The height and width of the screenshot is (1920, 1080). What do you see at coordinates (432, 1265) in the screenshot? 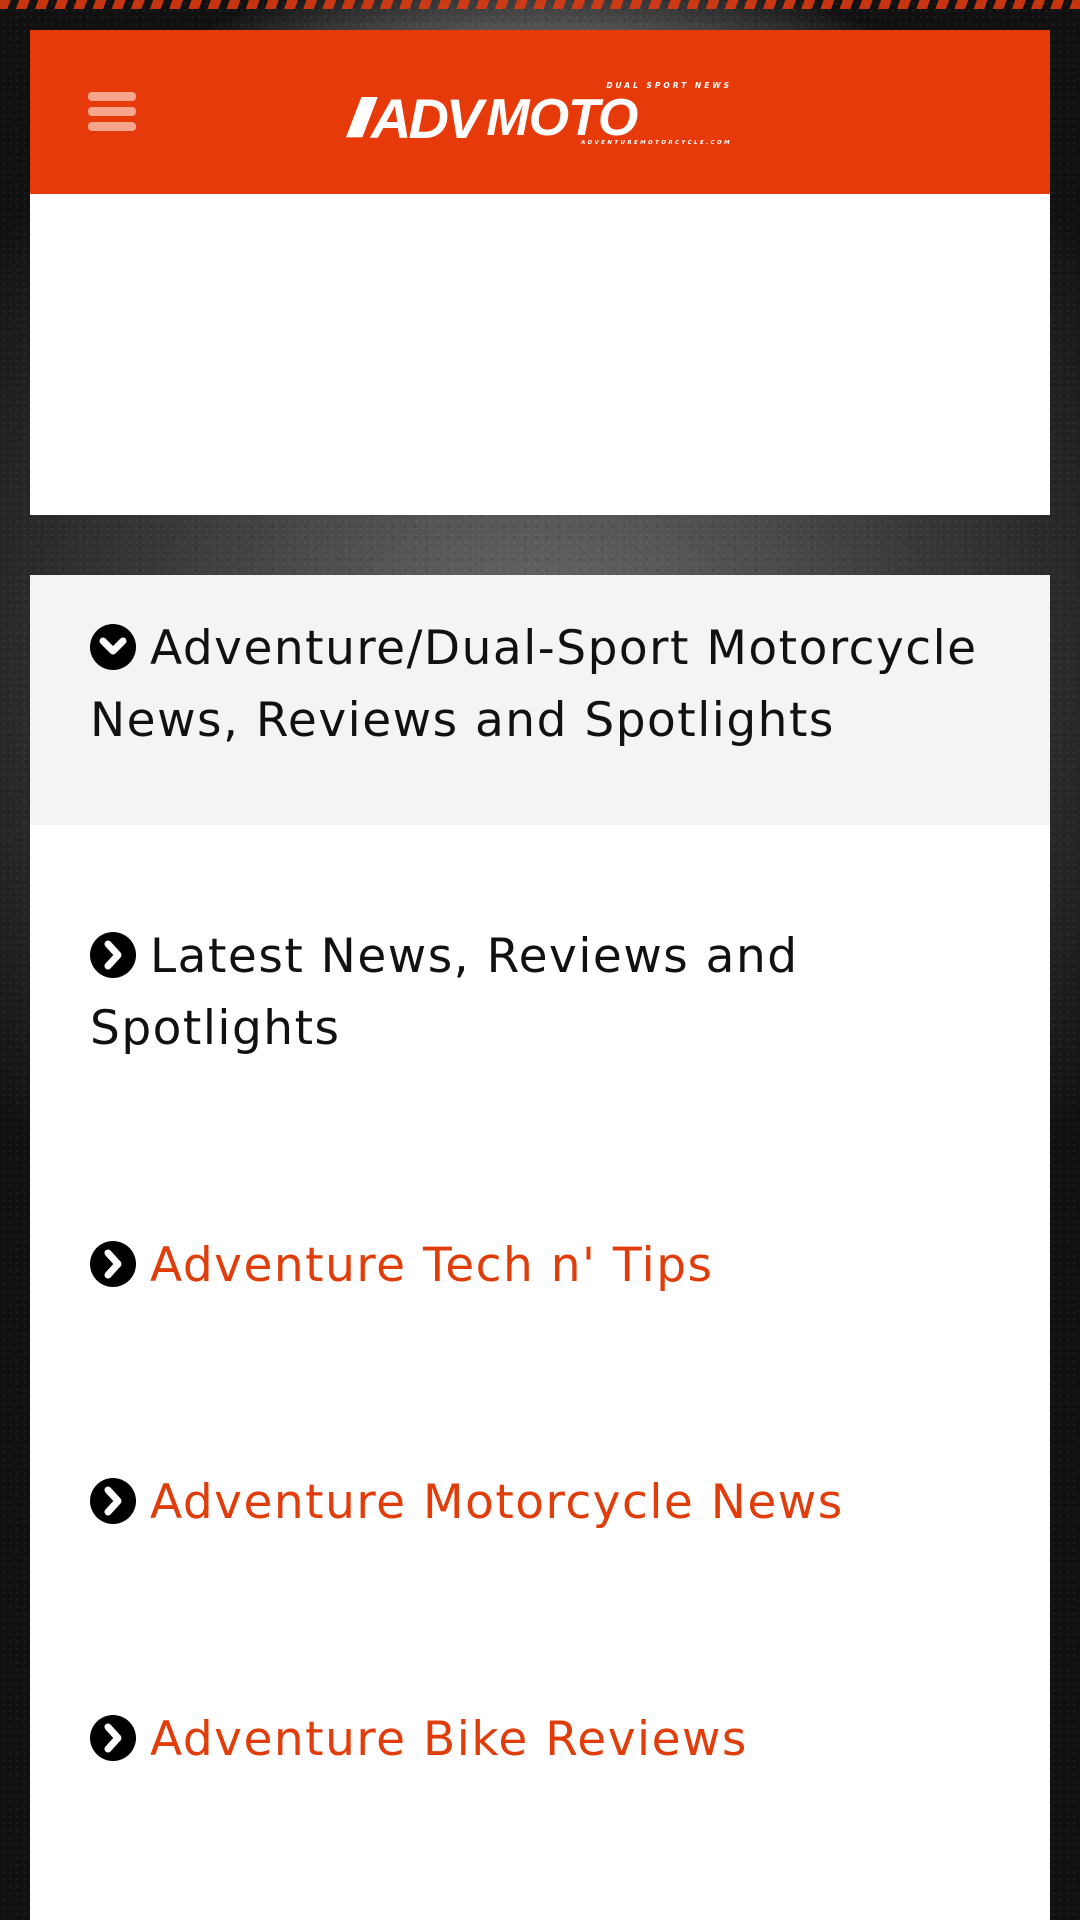
I see `menu-item-link: Adventure Tech n' Tips` at bounding box center [432, 1265].